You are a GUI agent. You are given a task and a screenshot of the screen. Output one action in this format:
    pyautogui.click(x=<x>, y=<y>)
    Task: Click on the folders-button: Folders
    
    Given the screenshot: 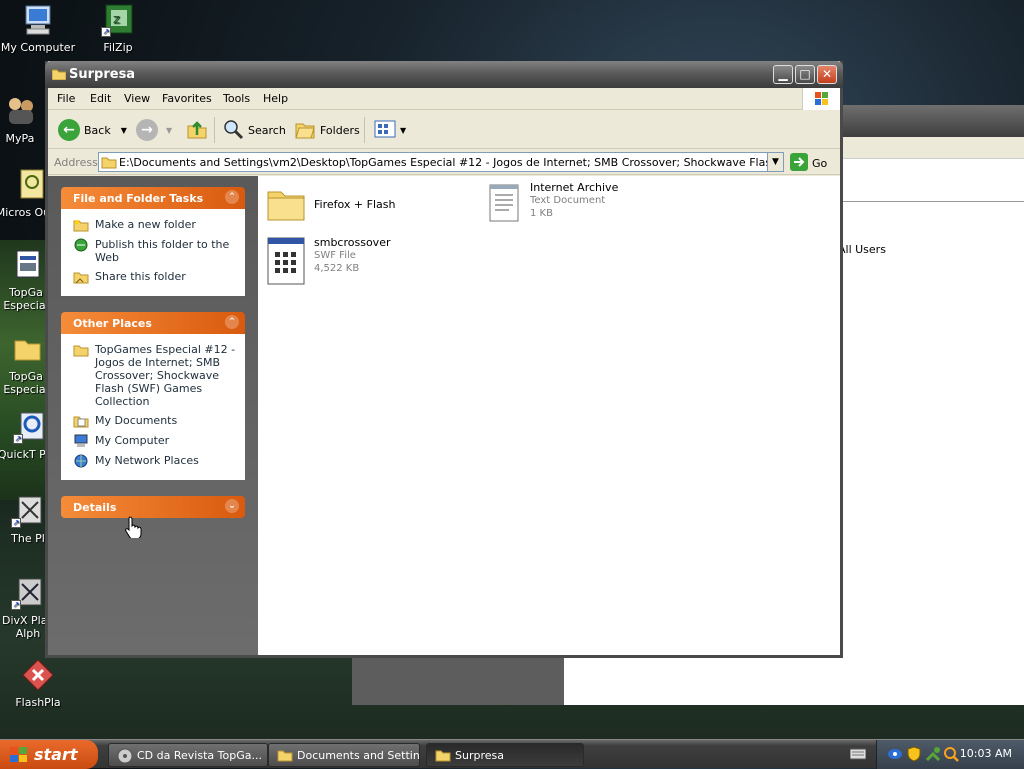 What is the action you would take?
    pyautogui.click(x=327, y=130)
    